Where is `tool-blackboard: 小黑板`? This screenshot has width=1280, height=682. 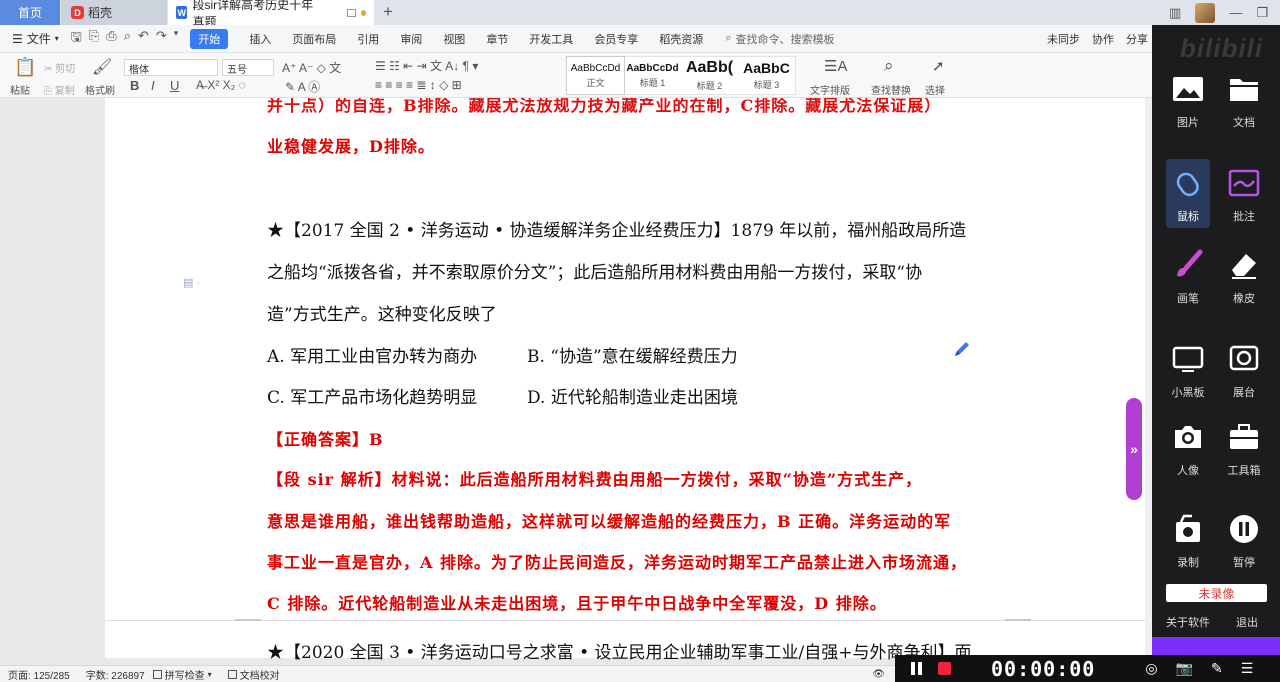 tool-blackboard: 小黑板 is located at coordinates (1188, 369).